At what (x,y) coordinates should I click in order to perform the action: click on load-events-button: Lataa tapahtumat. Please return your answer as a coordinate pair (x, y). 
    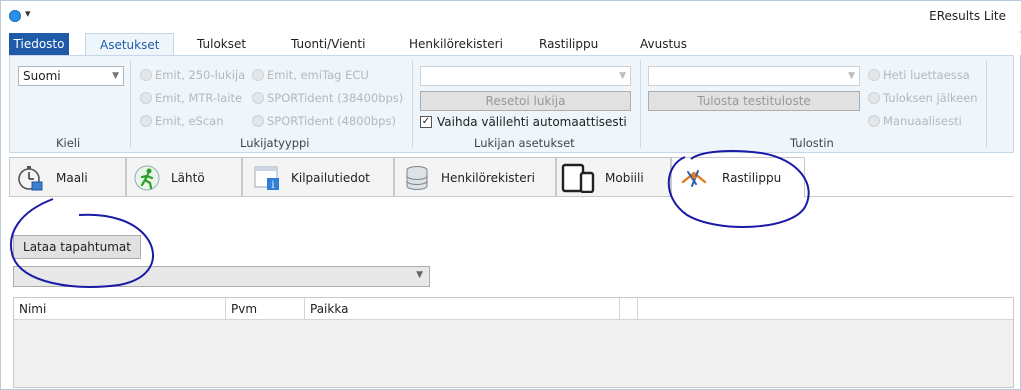
    Looking at the image, I should click on (77, 247).